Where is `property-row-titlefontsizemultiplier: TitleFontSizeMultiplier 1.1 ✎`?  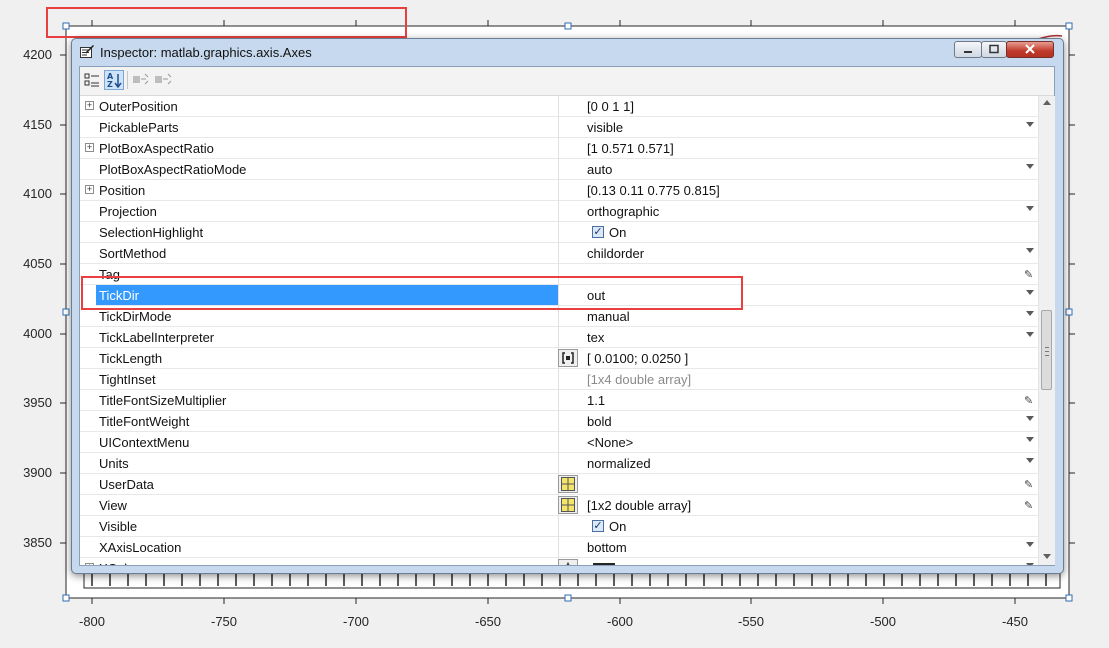 property-row-titlefontsizemultiplier: TitleFontSizeMultiplier 1.1 ✎ is located at coordinates (559, 400).